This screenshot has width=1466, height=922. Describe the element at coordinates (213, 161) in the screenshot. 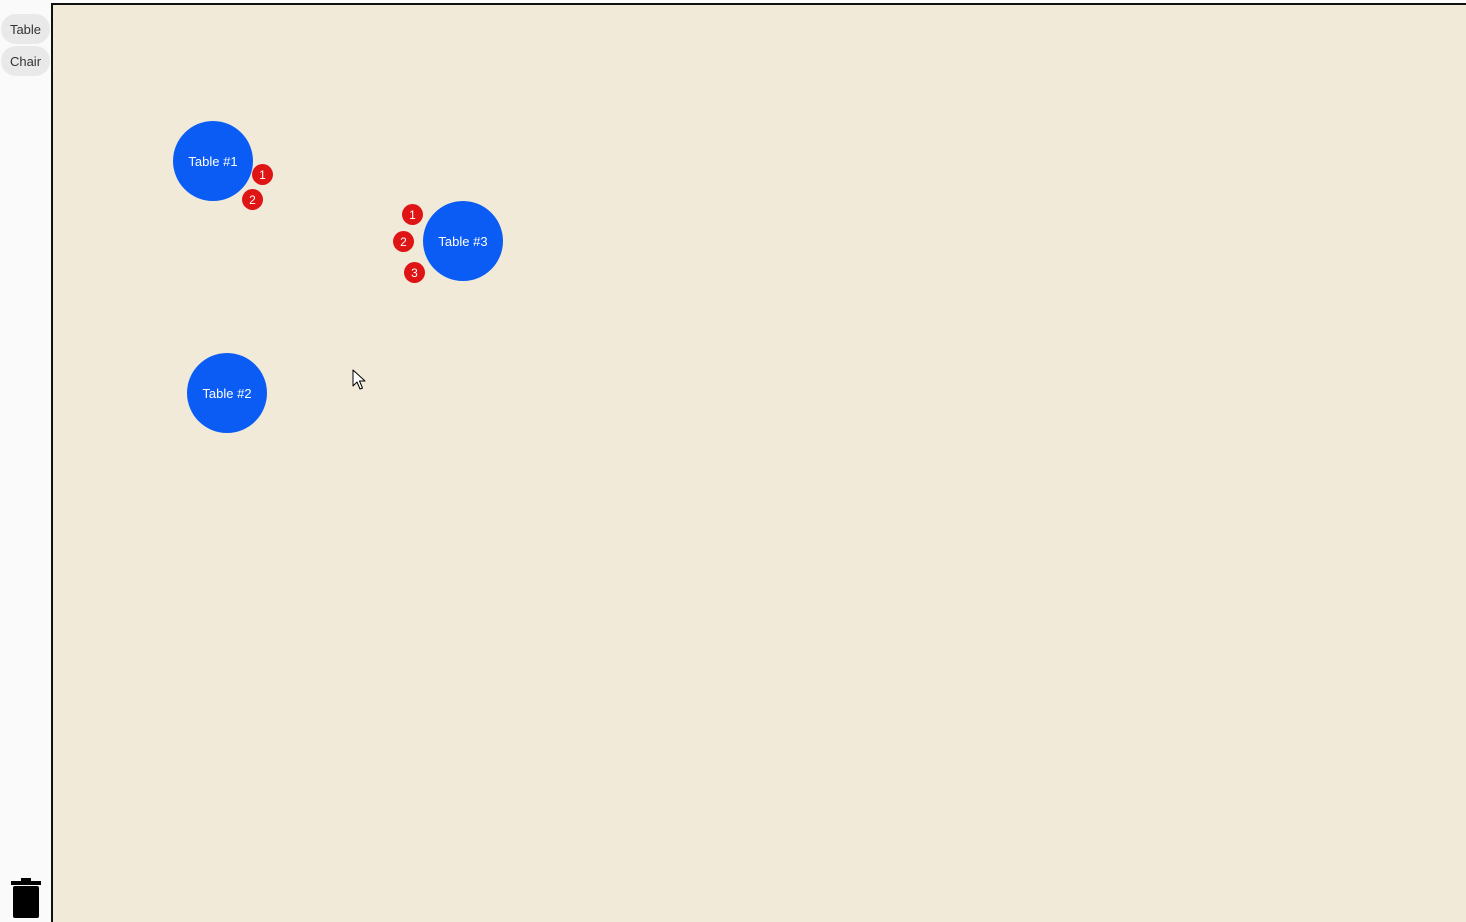

I see `table-1: Table #1` at that location.